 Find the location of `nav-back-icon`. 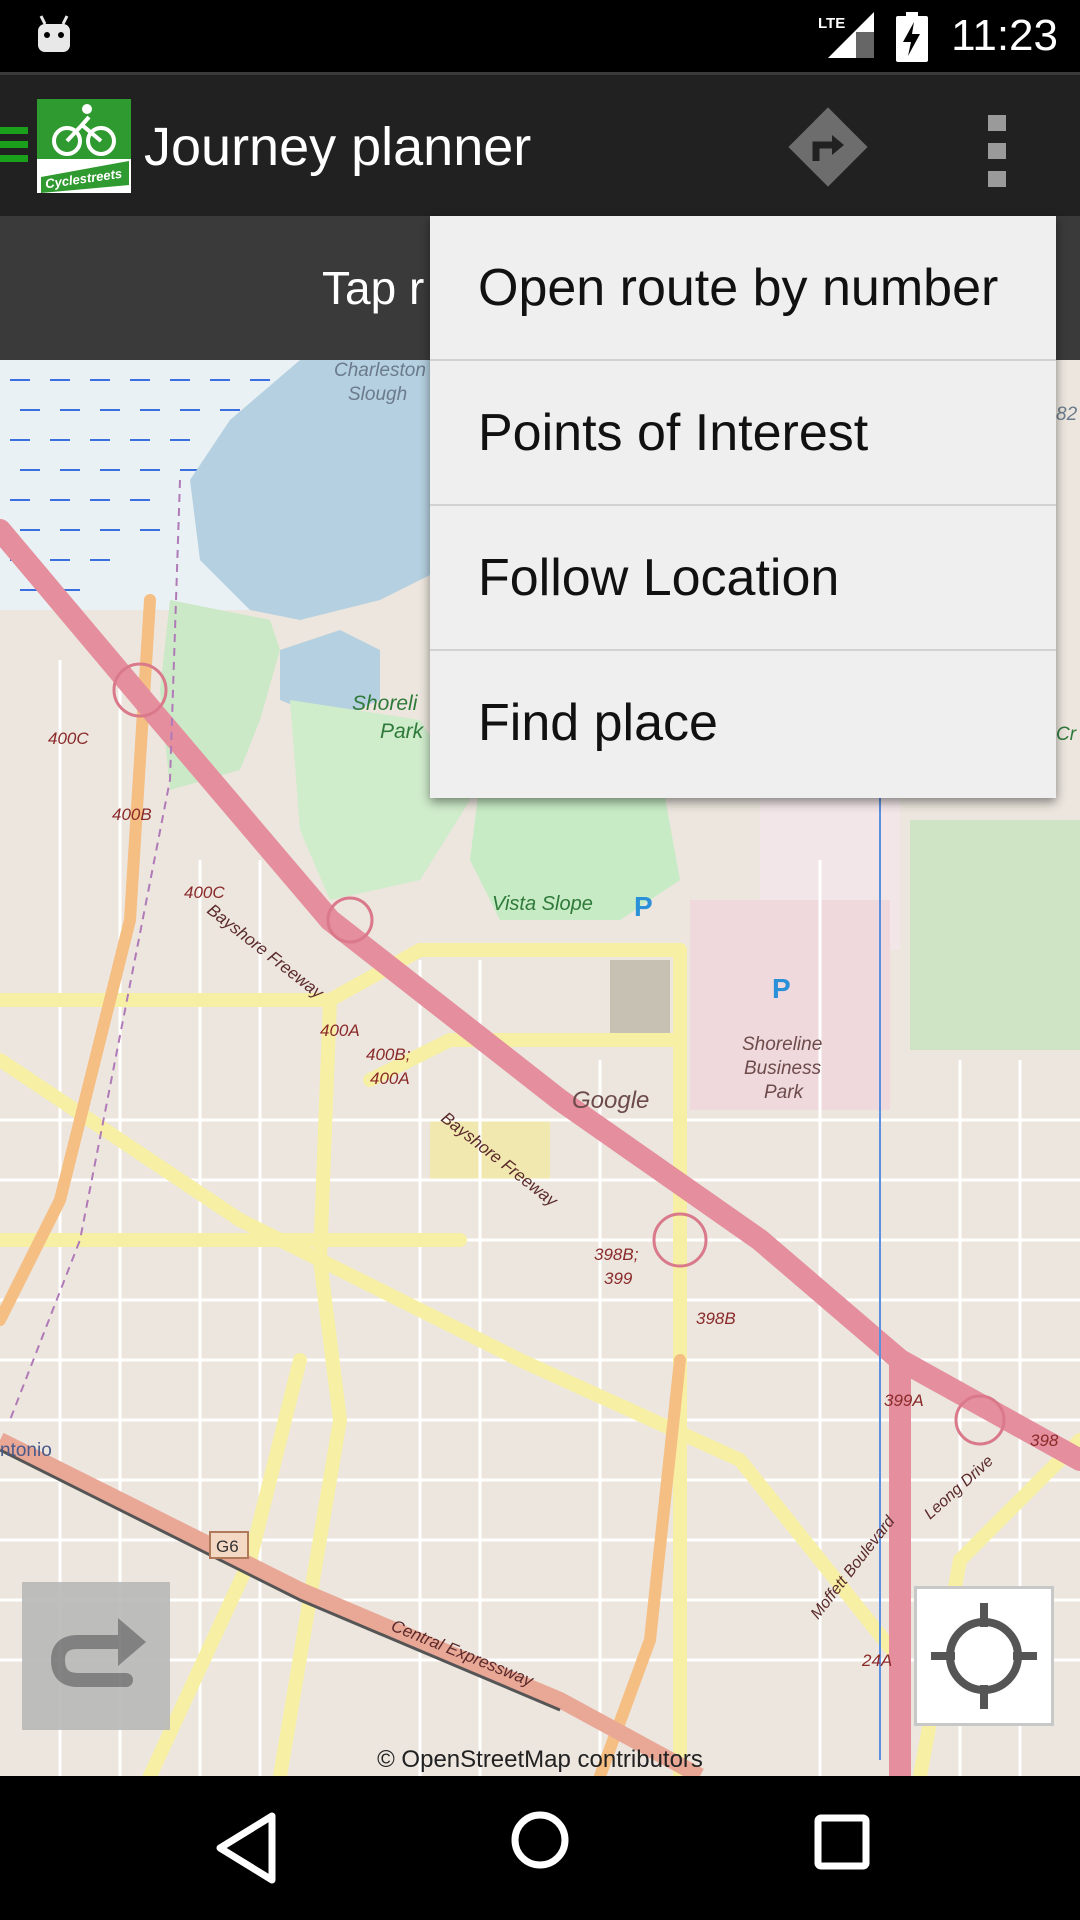

nav-back-icon is located at coordinates (247, 1848).